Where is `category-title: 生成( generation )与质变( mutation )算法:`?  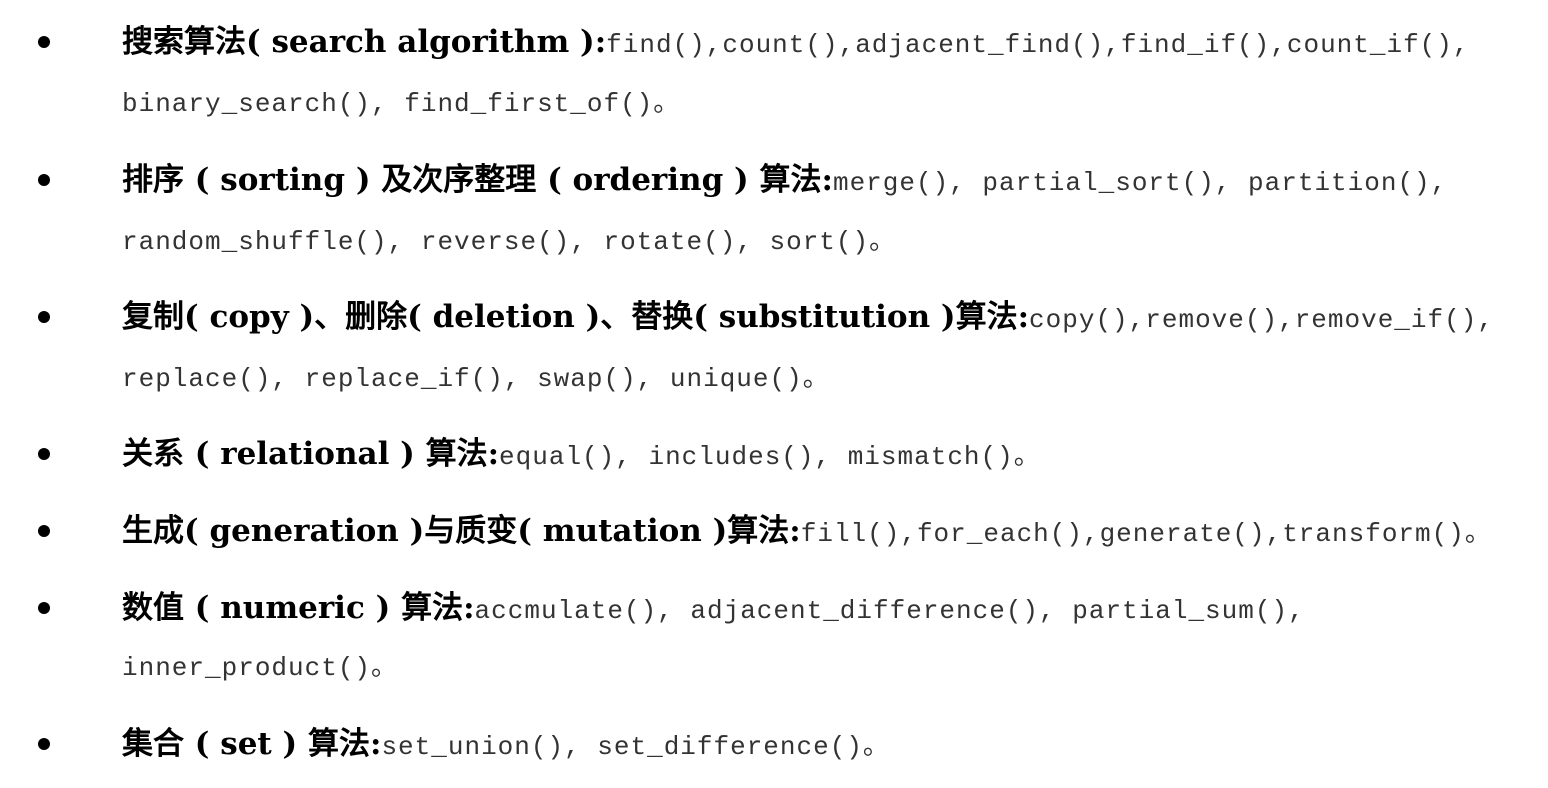
category-title: 生成( generation )与质变( mutation )算法: is located at coordinates (461, 531).